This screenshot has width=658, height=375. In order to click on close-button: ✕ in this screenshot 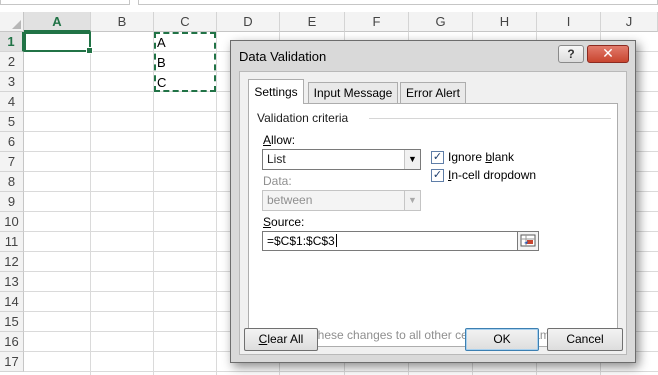, I will do `click(608, 54)`.